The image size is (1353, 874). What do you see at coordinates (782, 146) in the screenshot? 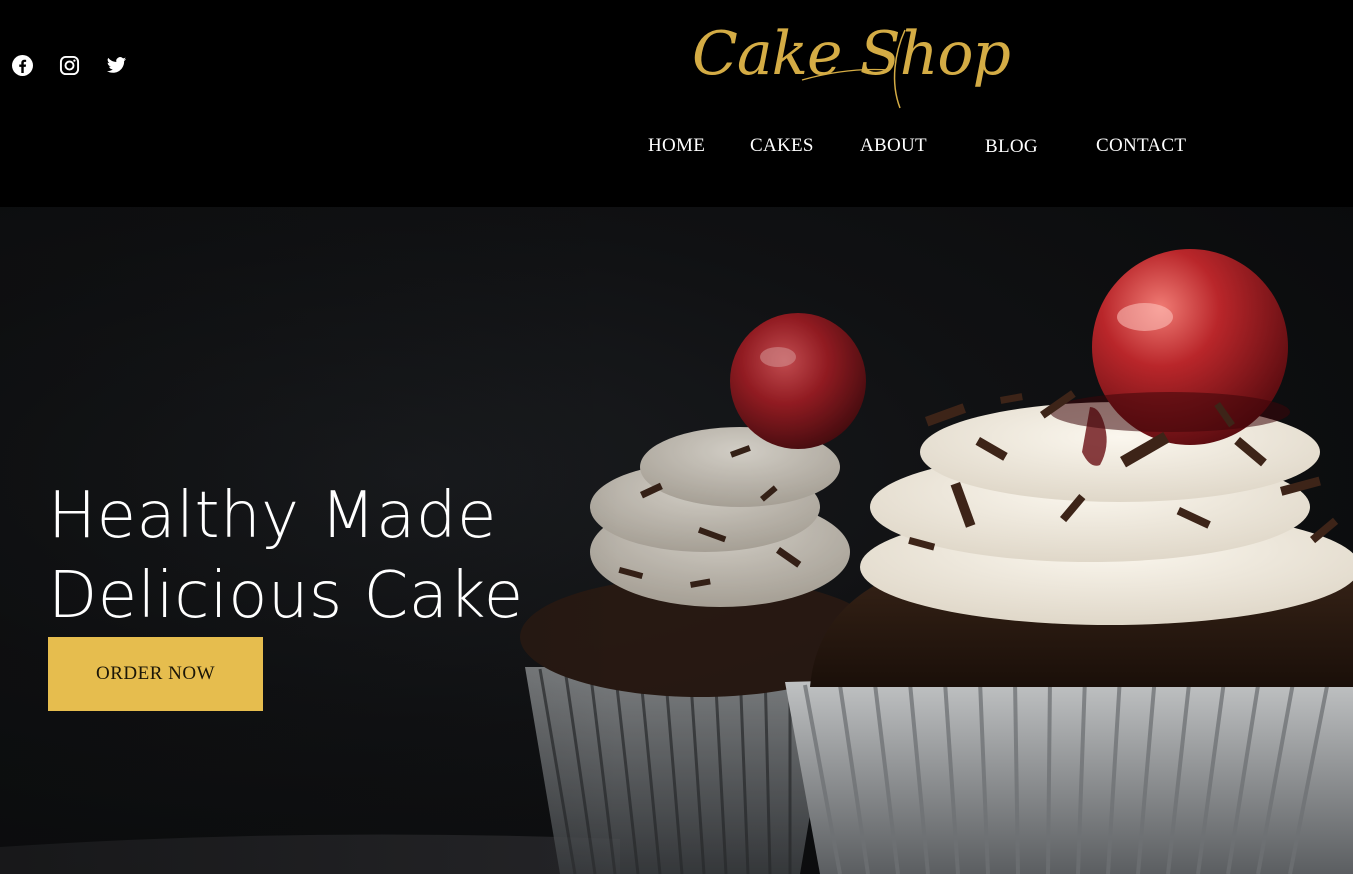
I see `nav-cakes: CAKES` at bounding box center [782, 146].